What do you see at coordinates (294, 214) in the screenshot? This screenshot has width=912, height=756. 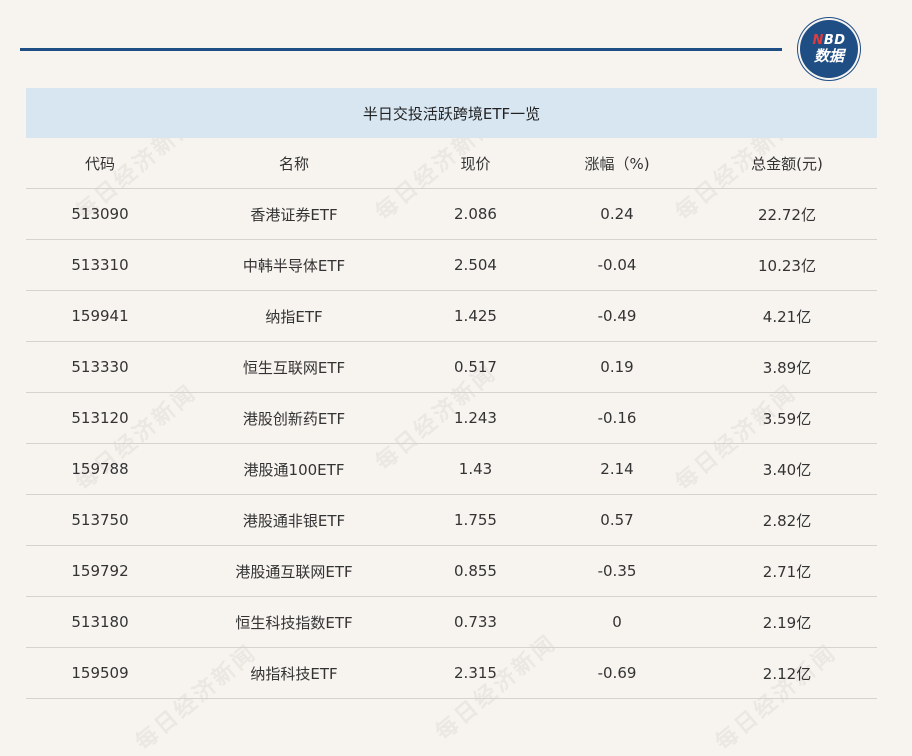 I see `cell-name: 香港证券ETF` at bounding box center [294, 214].